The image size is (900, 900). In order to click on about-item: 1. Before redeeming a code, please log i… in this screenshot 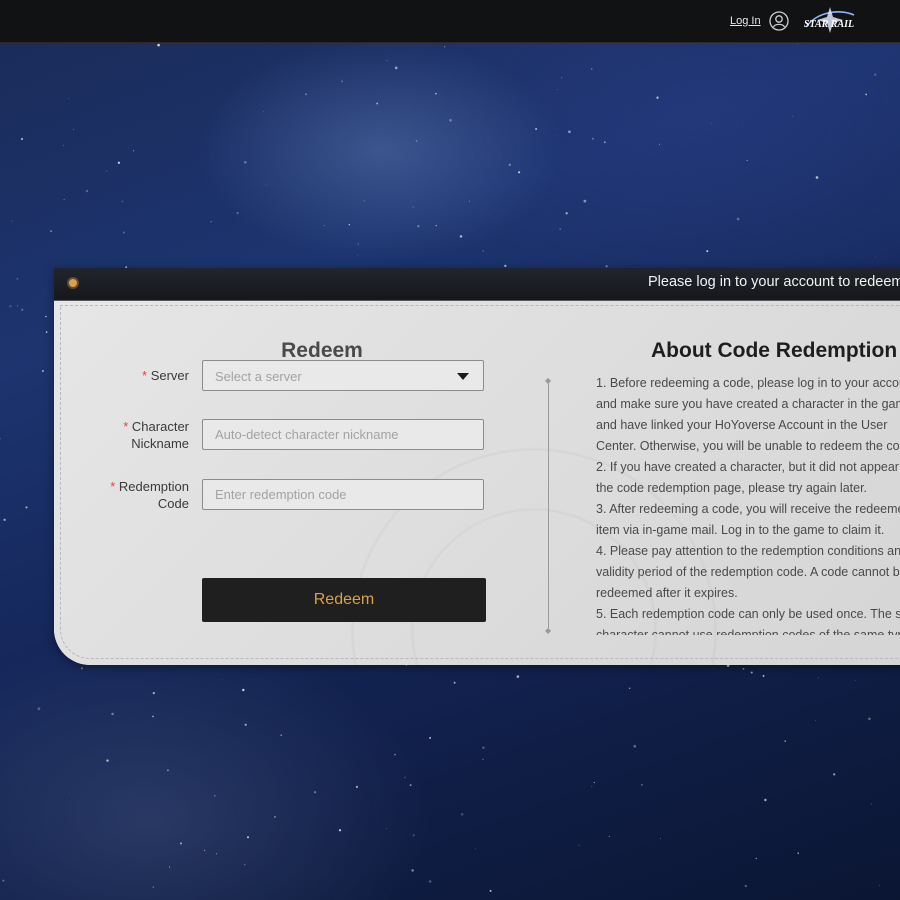, I will do `click(748, 414)`.